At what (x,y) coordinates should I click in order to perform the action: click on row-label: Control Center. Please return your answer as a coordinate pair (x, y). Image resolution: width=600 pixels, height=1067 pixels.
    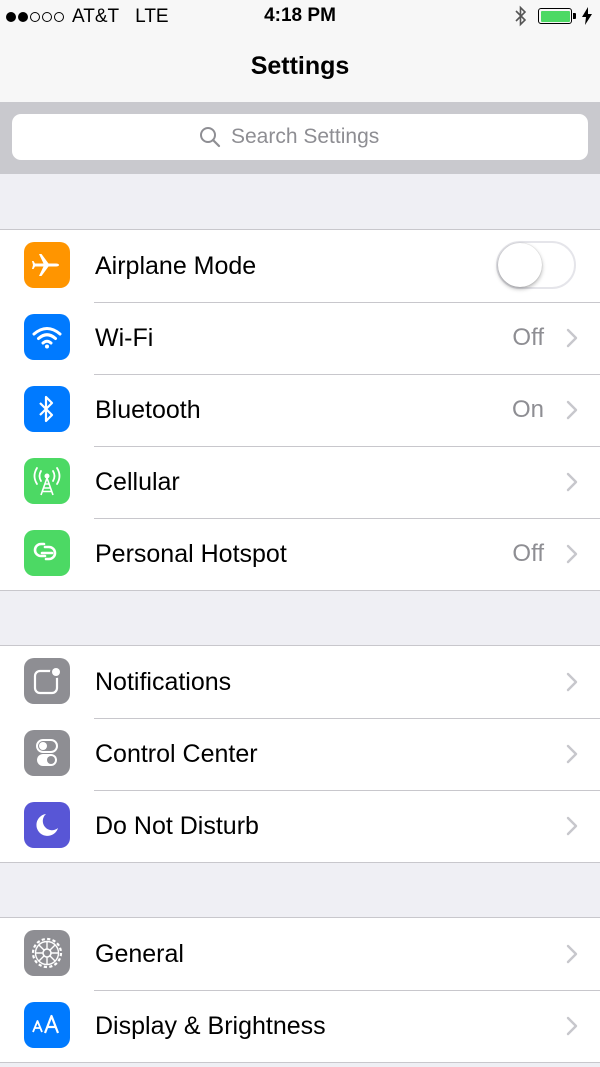
    Looking at the image, I should click on (176, 754).